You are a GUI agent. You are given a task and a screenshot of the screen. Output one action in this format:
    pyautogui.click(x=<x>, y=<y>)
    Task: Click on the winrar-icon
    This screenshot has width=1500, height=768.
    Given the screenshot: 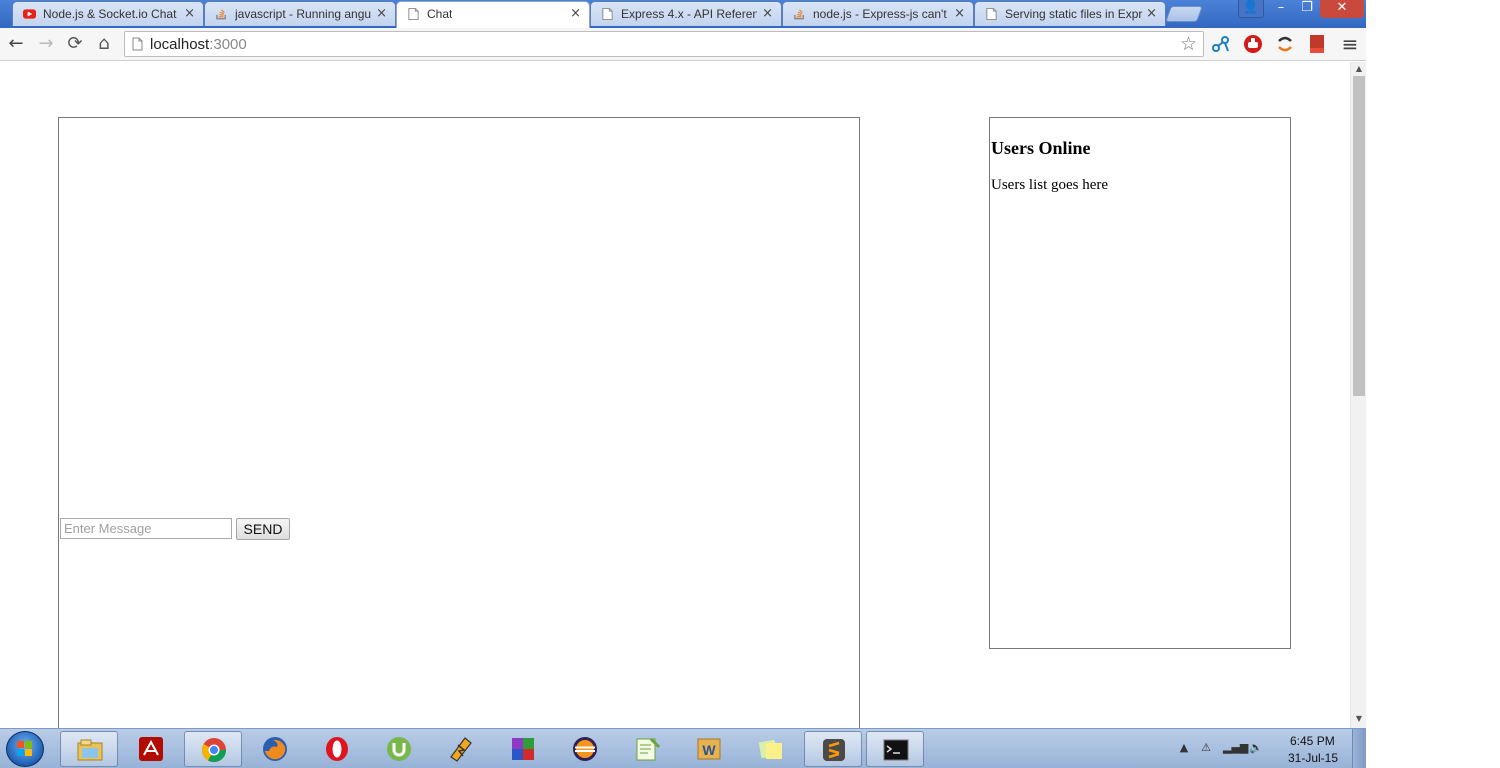 What is the action you would take?
    pyautogui.click(x=523, y=749)
    